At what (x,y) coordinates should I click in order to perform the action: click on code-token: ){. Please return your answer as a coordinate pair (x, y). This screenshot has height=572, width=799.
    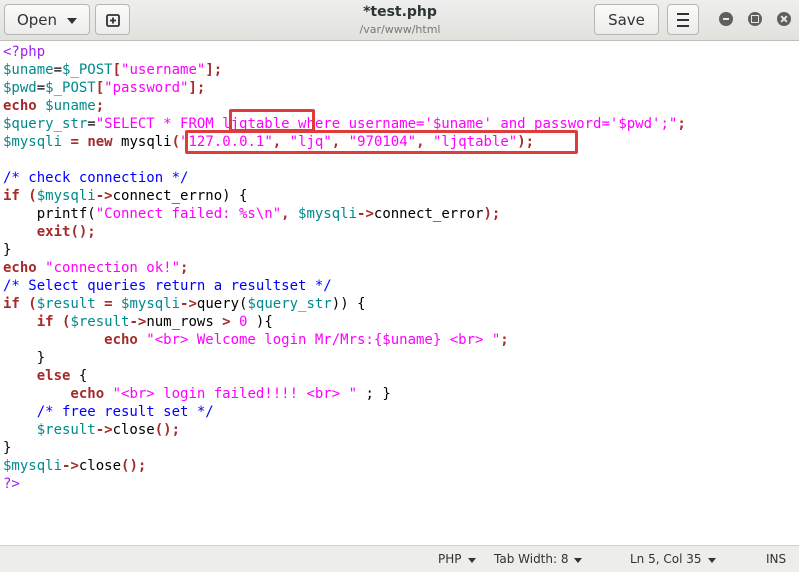
    Looking at the image, I should click on (264, 322).